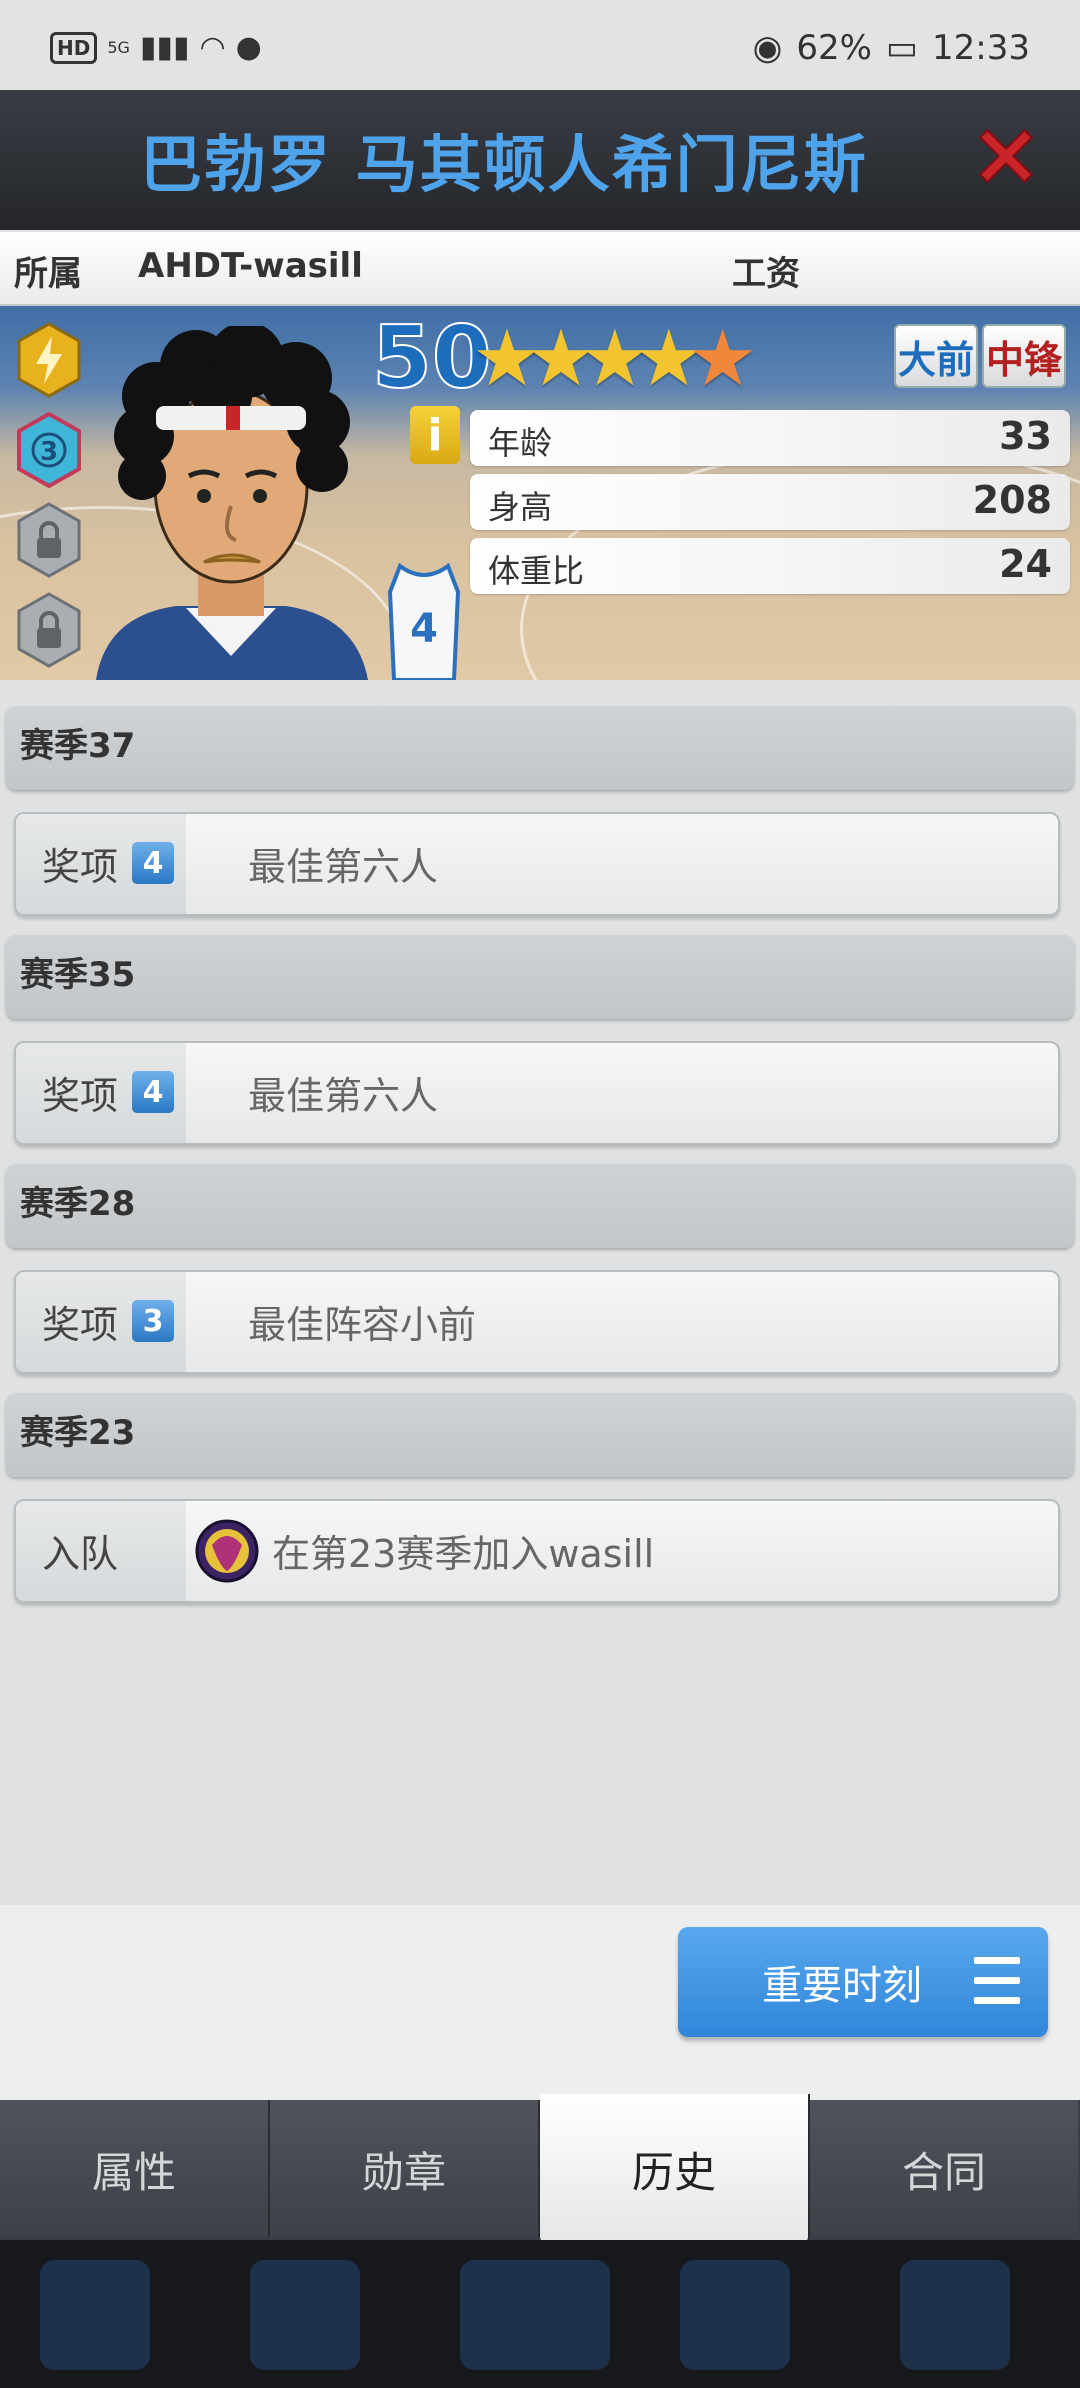 This screenshot has width=1080, height=2388. Describe the element at coordinates (834, 48) in the screenshot. I see `battery-percent: 62%` at that location.